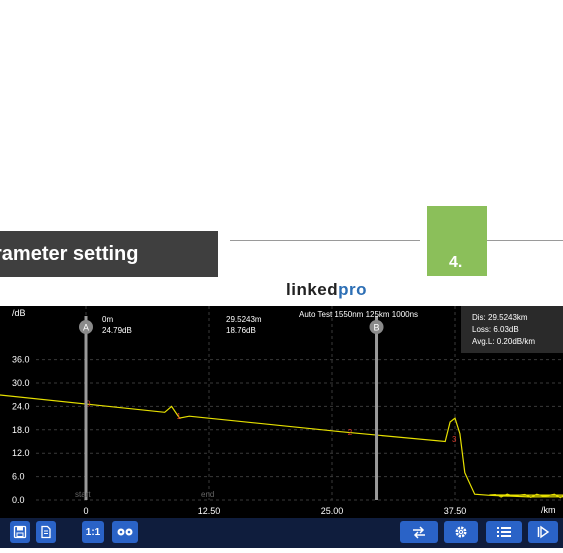  Describe the element at coordinates (21, 360) in the screenshot. I see `y-tick-label: 36.0` at that location.